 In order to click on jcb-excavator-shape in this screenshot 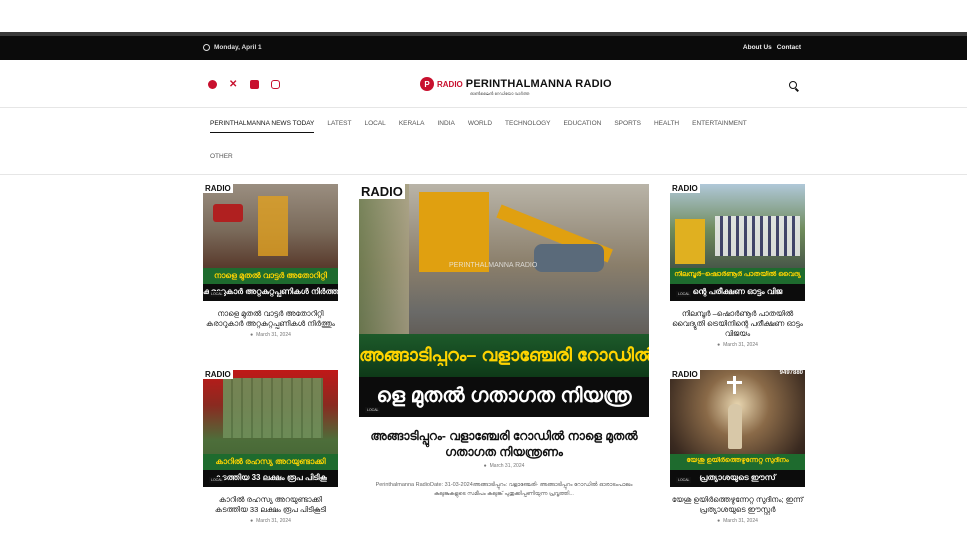, I will do `click(454, 232)`.